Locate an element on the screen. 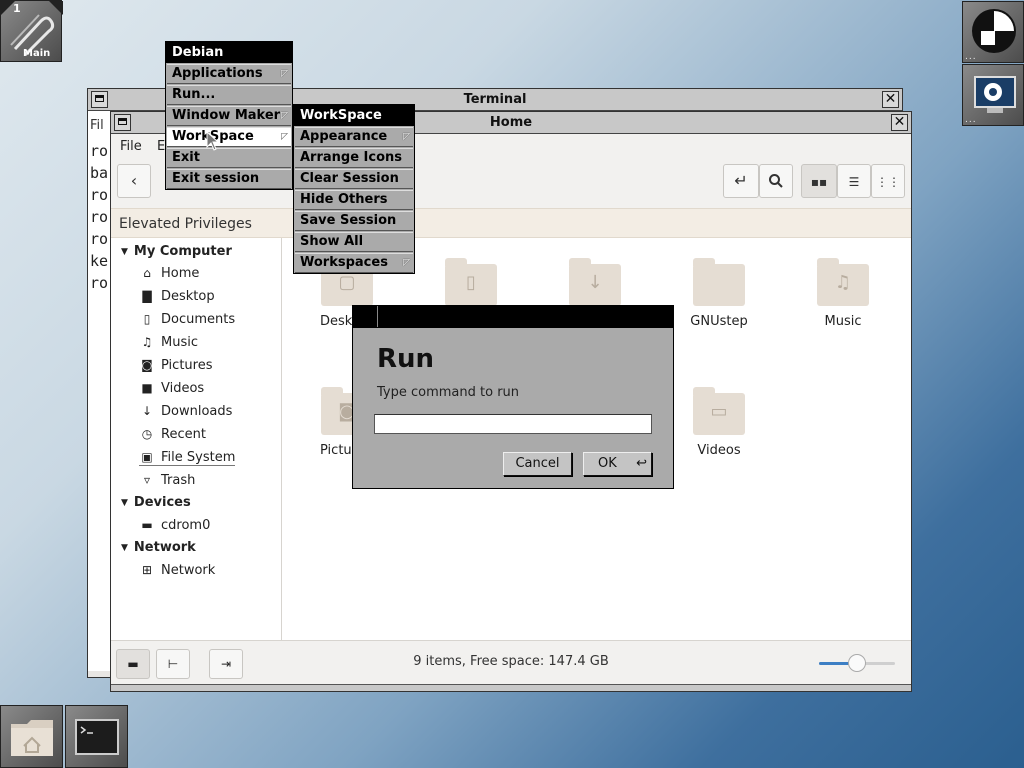  folder-icon: ▭ is located at coordinates (719, 411).